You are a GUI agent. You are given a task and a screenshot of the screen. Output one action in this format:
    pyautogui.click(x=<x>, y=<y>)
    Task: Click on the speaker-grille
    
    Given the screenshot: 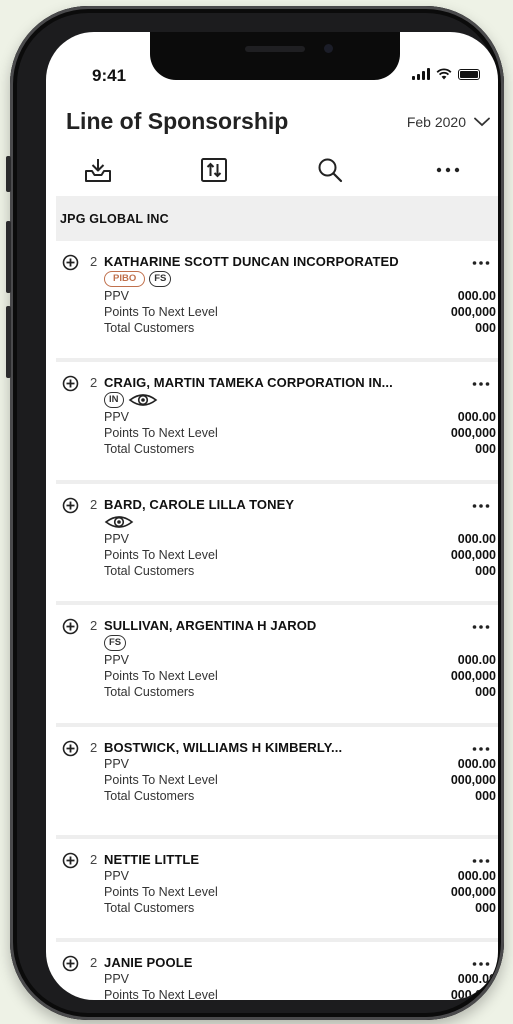 What is the action you would take?
    pyautogui.click(x=275, y=49)
    